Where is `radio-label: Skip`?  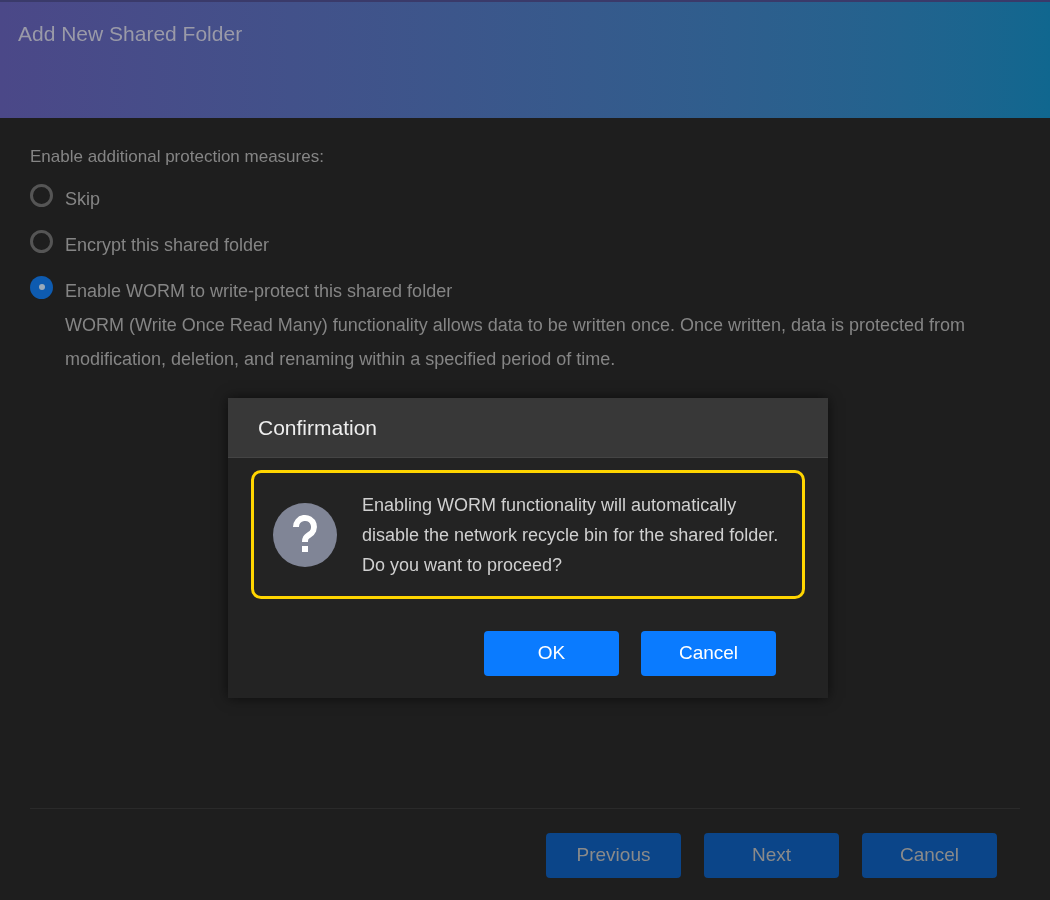
radio-label: Skip is located at coordinates (82, 199).